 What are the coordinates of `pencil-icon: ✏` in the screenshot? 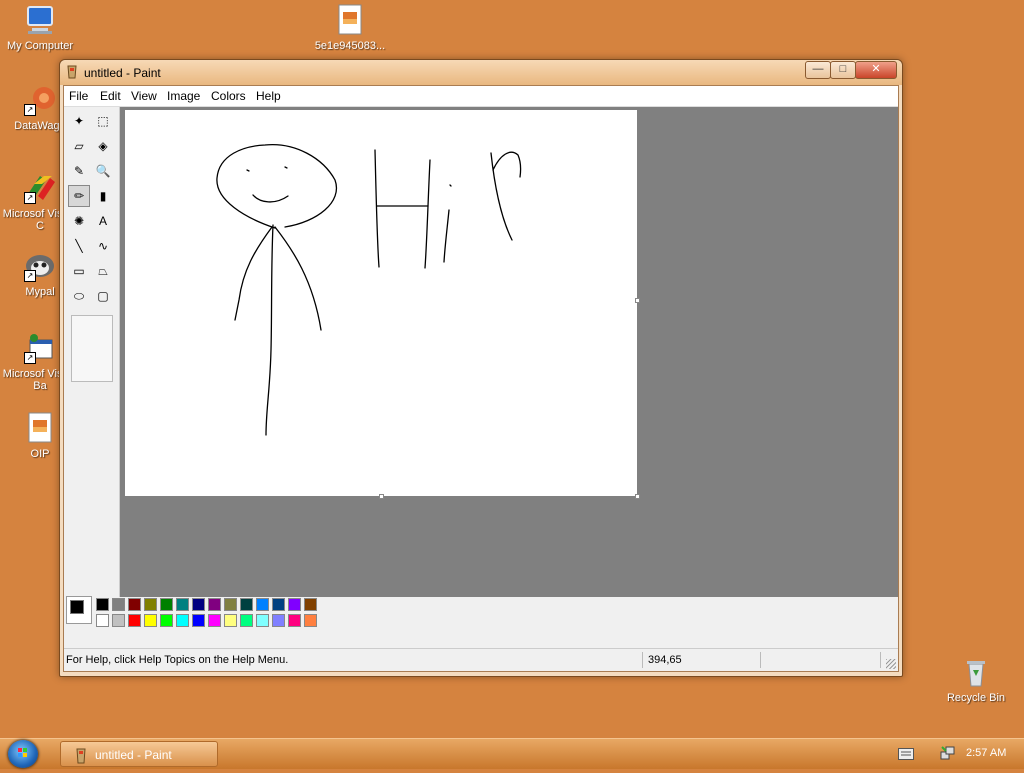 It's located at (79, 196).